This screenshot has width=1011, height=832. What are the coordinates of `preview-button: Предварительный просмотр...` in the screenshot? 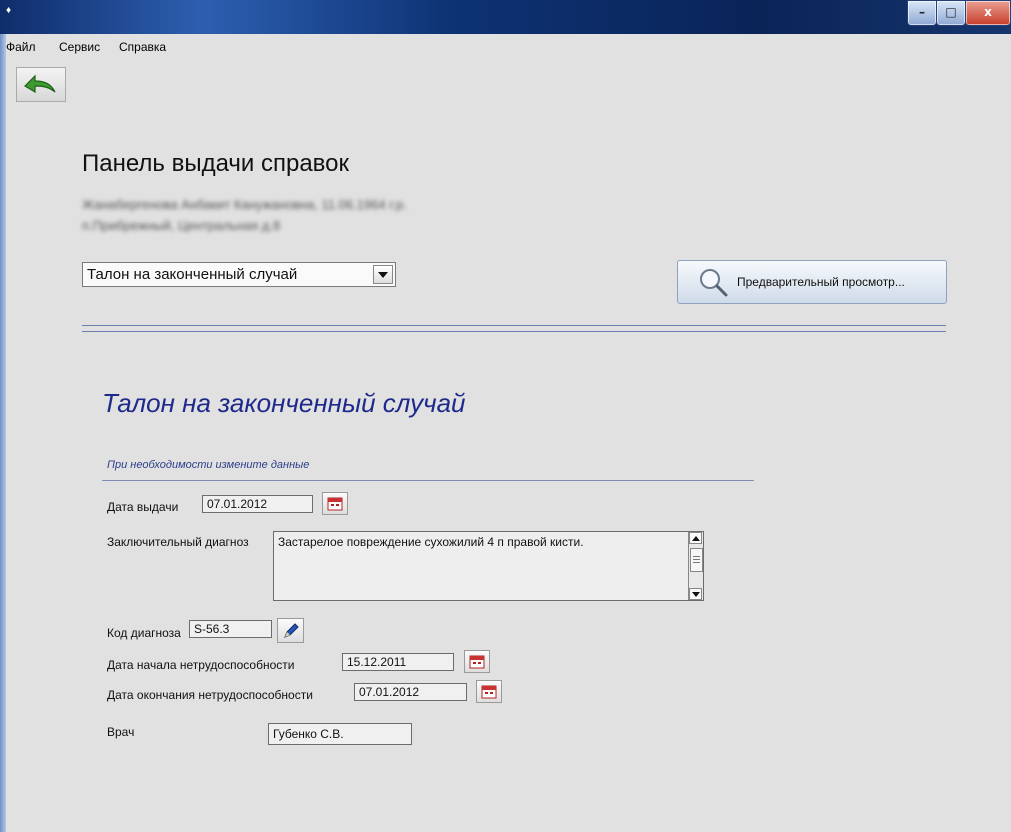 It's located at (812, 282).